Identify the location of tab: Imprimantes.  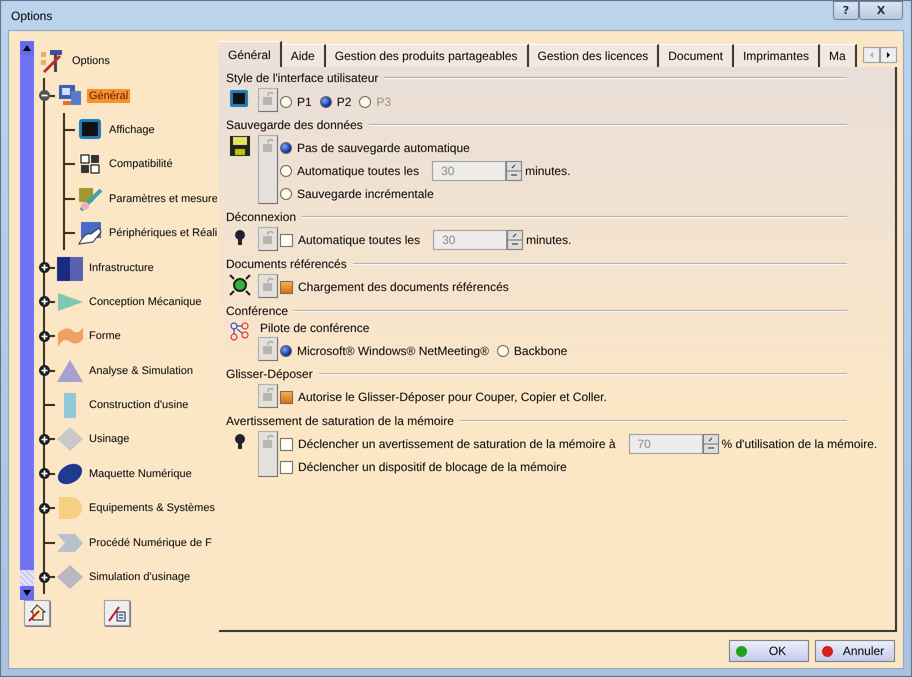
(777, 55).